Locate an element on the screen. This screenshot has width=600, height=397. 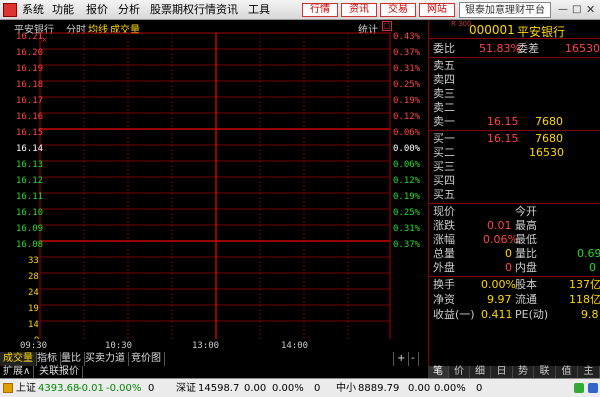
stat-label: 换手 is located at coordinates (444, 284).